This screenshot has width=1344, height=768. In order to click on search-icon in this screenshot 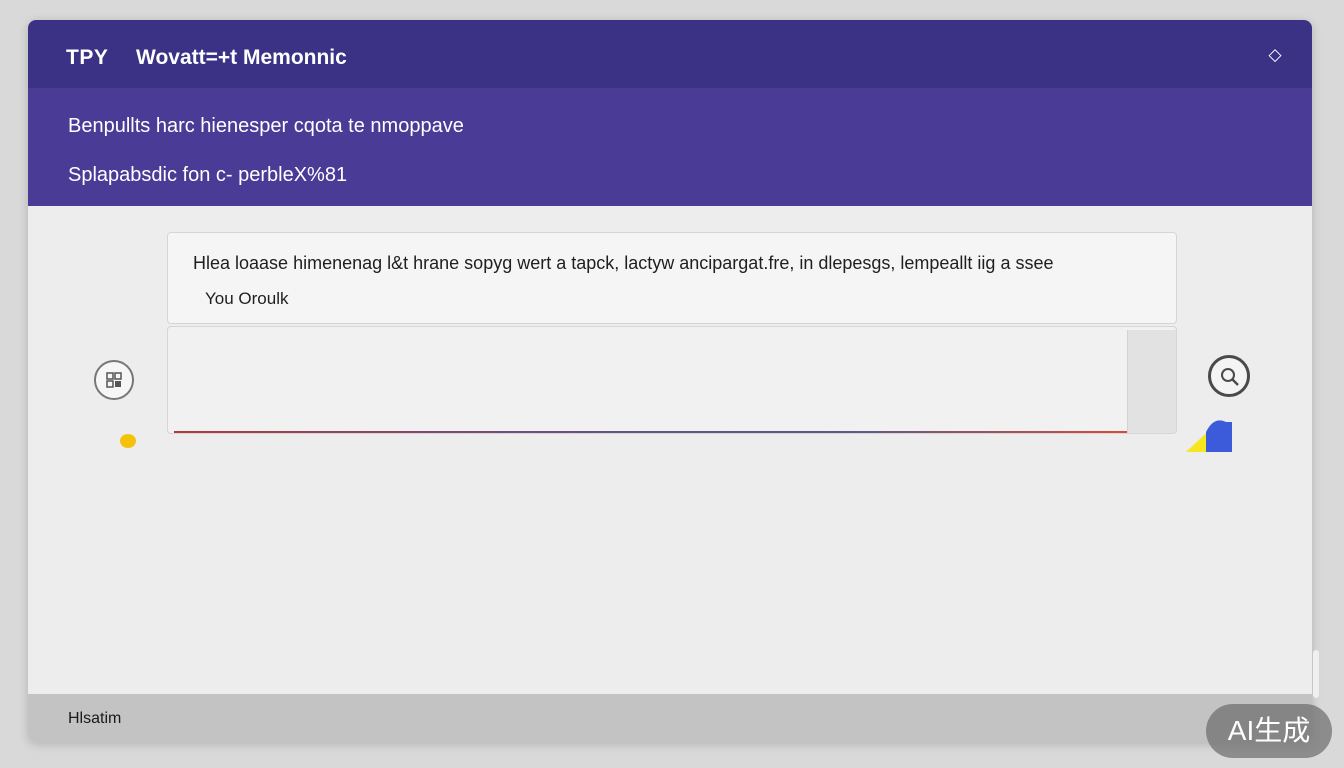, I will do `click(1230, 377)`.